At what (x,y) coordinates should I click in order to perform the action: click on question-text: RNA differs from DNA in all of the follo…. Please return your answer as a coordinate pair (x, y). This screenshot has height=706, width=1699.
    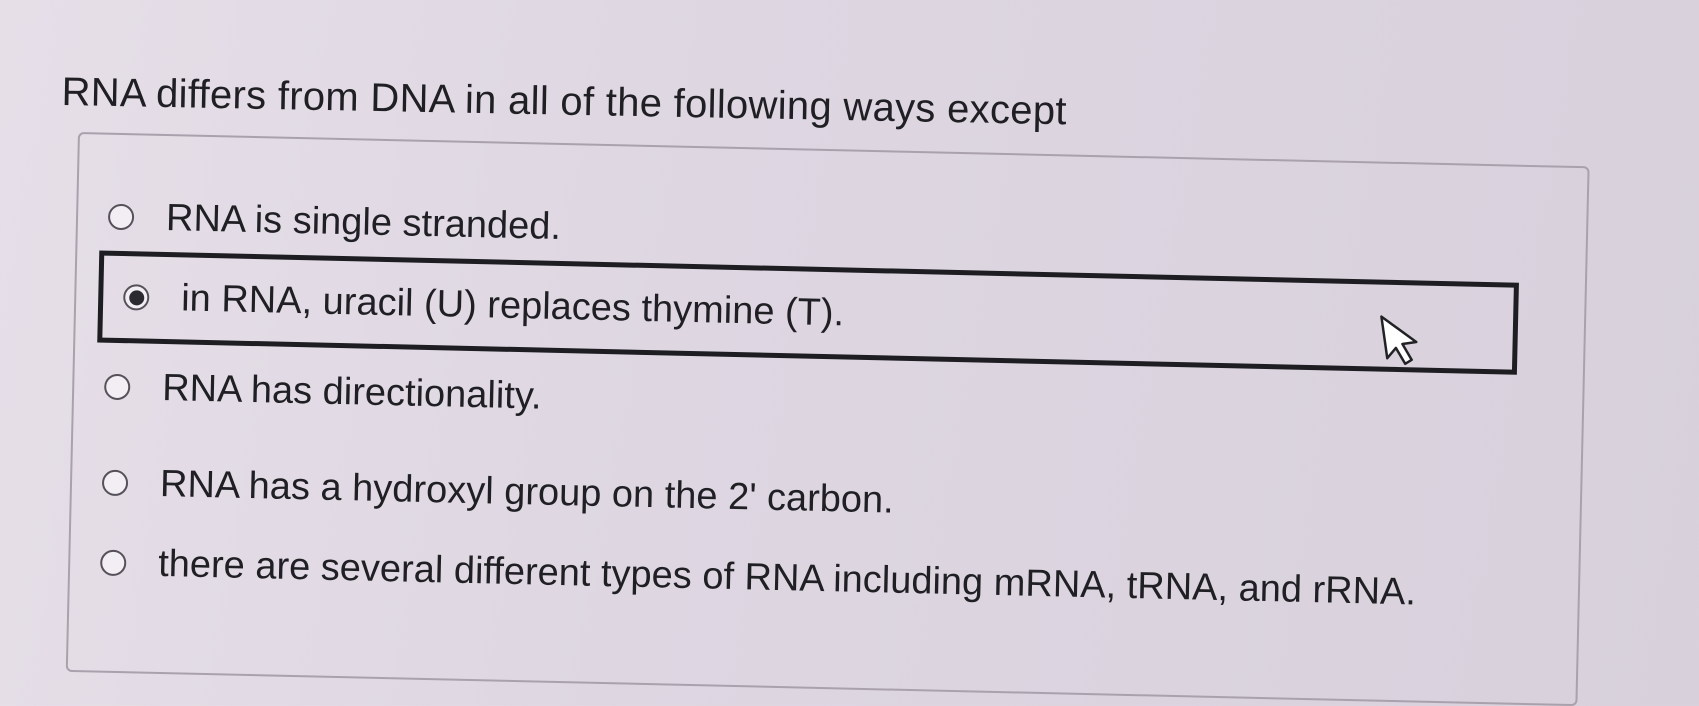
    Looking at the image, I should click on (564, 102).